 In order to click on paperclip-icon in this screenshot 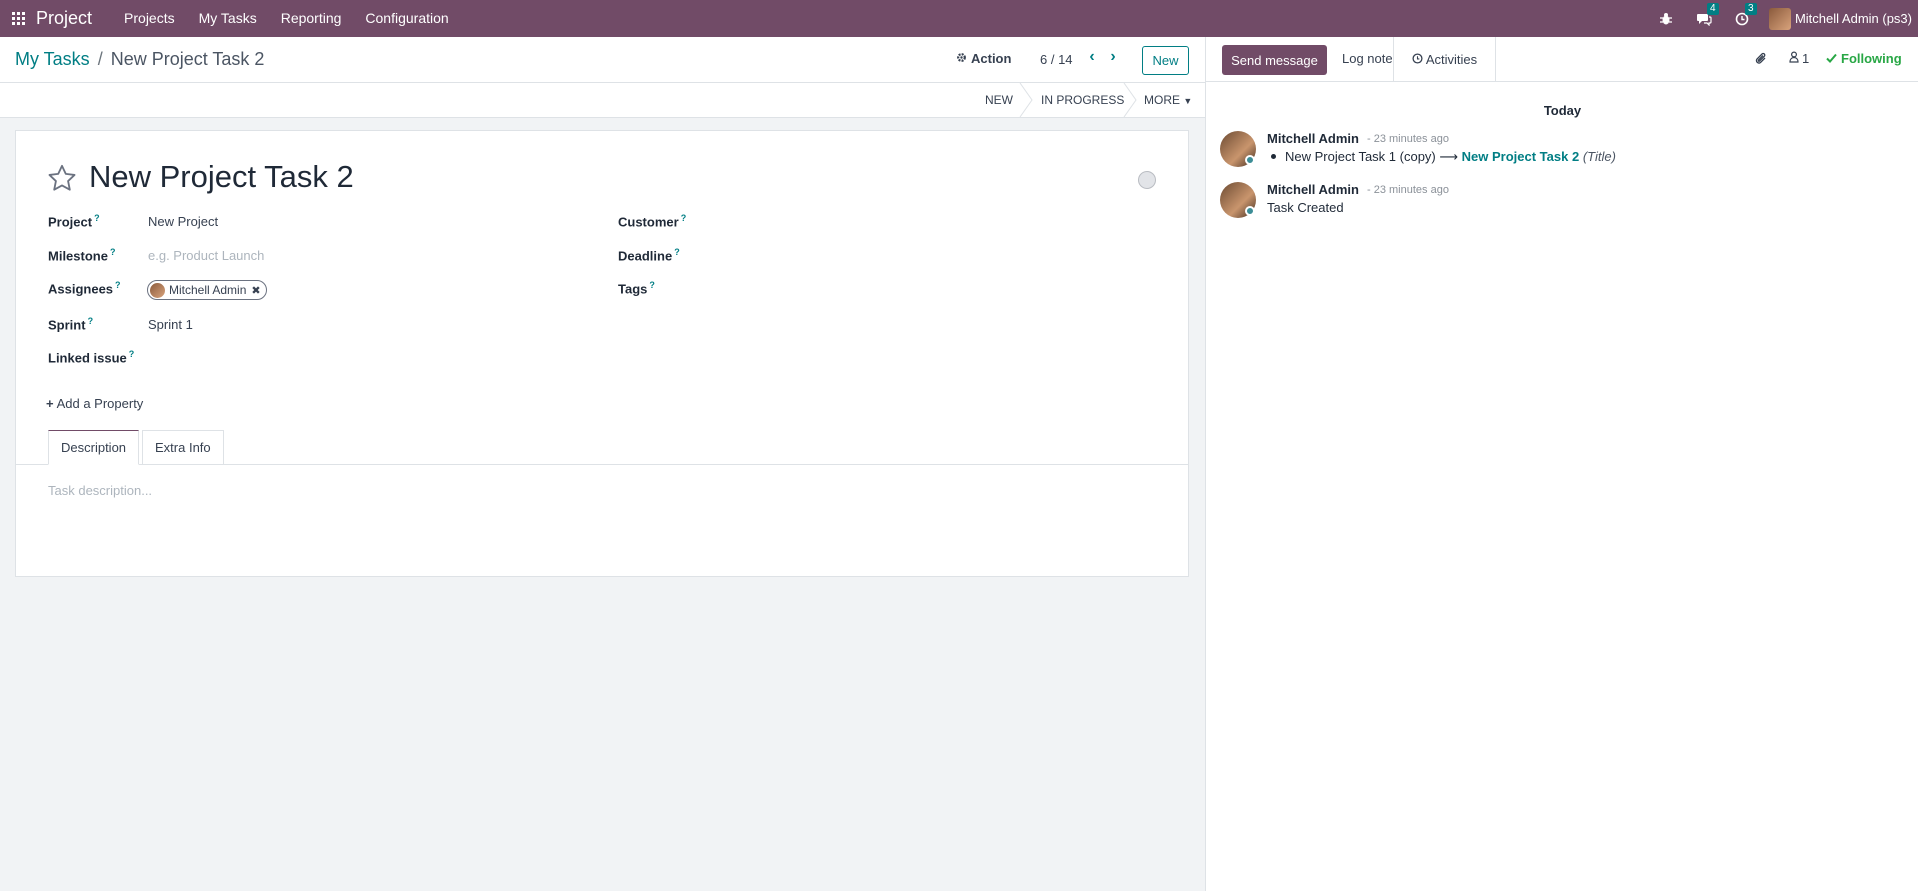, I will do `click(1761, 60)`.